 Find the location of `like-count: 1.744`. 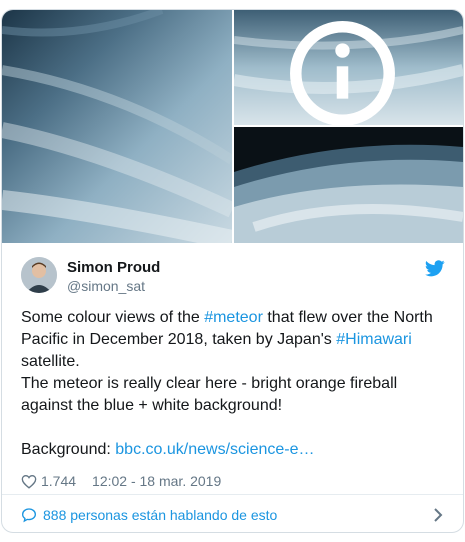

like-count: 1.744 is located at coordinates (58, 481).